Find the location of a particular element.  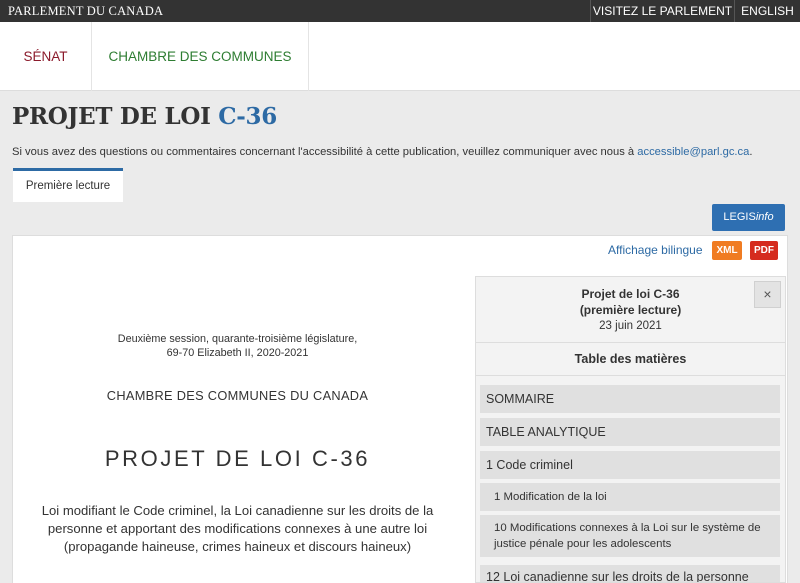

session-line-2: 69-70 Elizabeth II, 2020-2021 is located at coordinates (237, 353).